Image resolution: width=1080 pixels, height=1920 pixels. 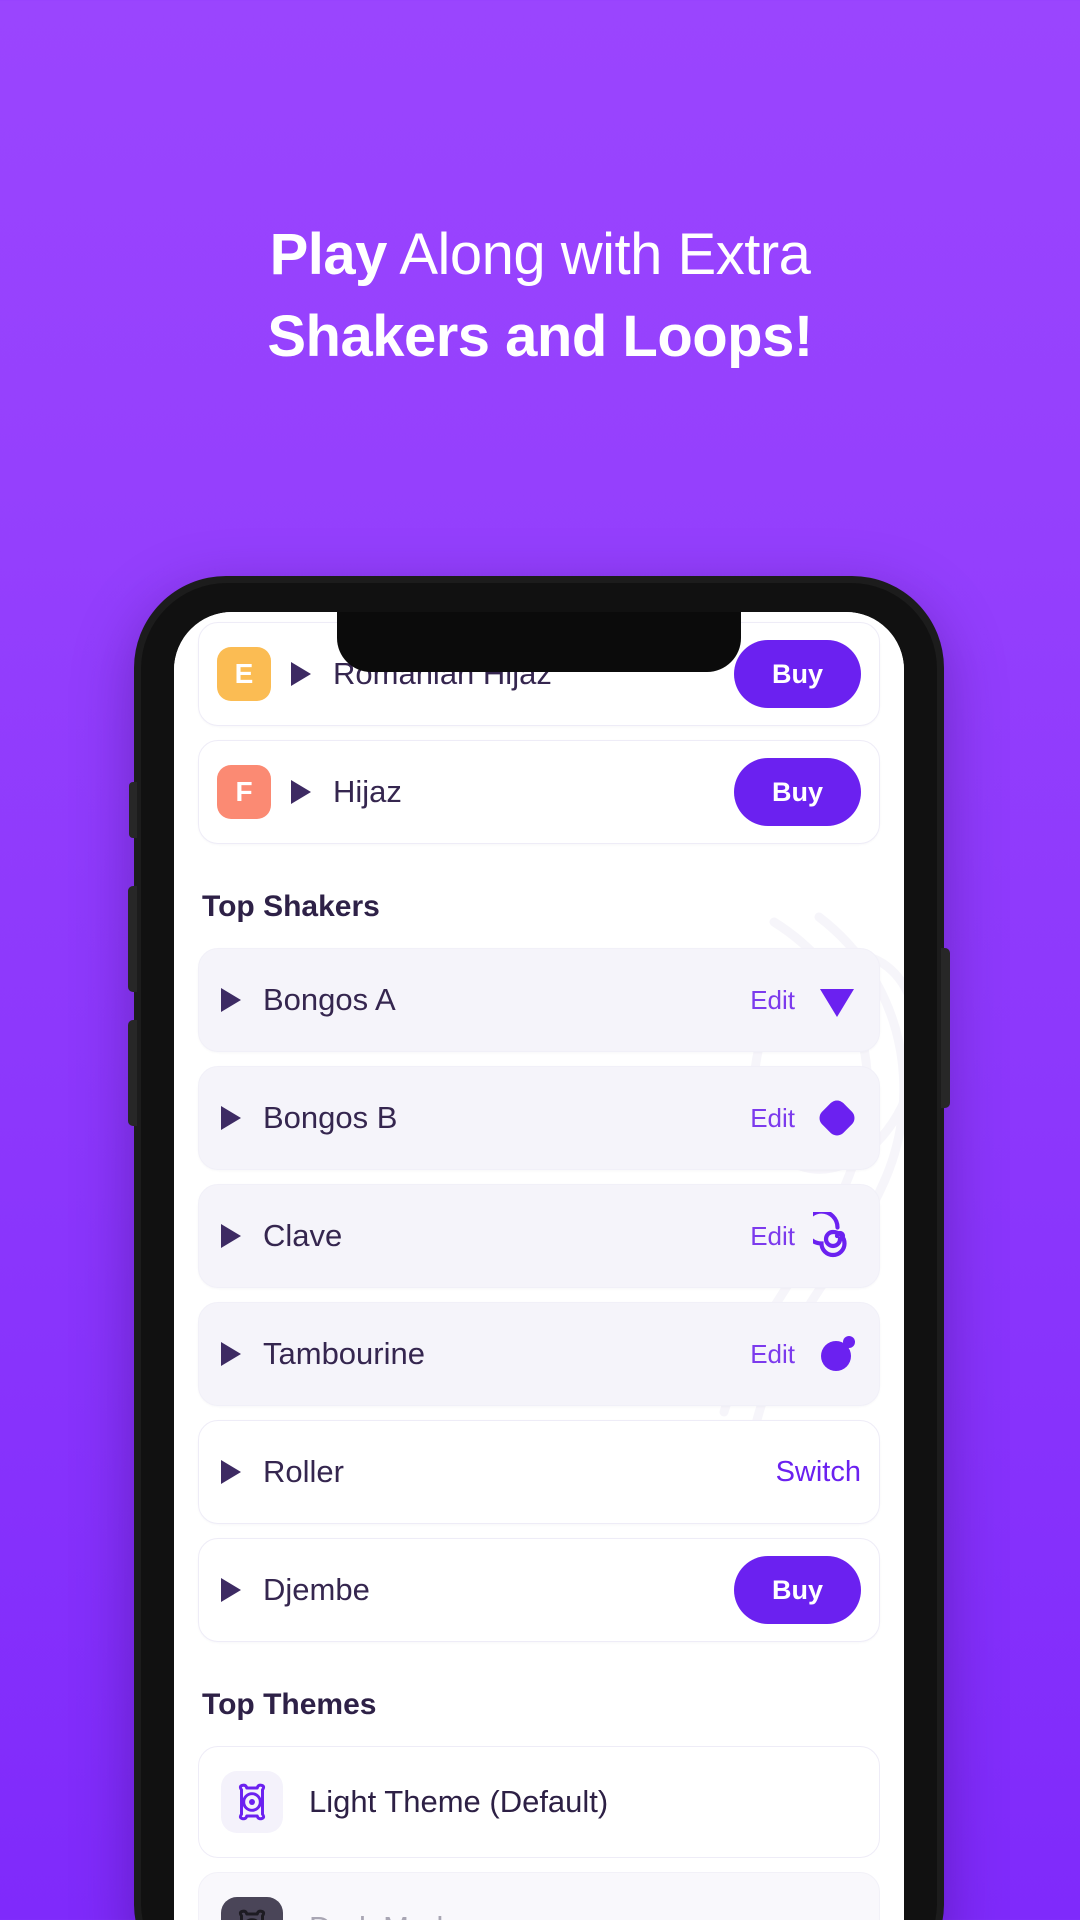 What do you see at coordinates (328, 254) in the screenshot?
I see `headline-bold-word: Play` at bounding box center [328, 254].